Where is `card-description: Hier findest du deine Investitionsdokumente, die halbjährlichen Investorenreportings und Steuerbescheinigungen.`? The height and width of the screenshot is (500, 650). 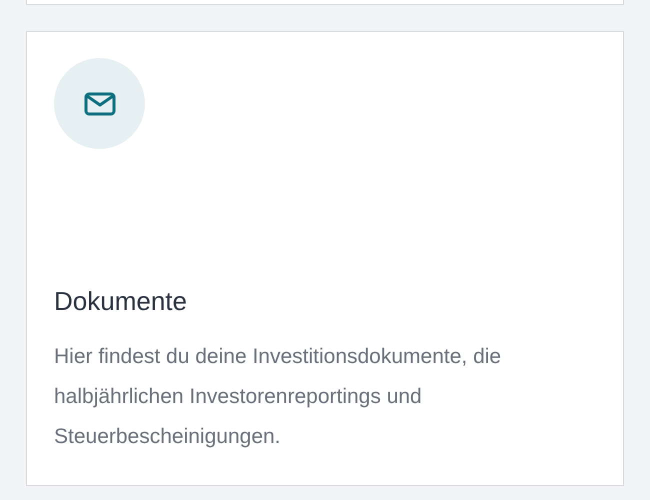 card-description: Hier findest du deine Investitionsdokumente, die halbjährlichen Investorenreportings und Steuerbescheinigungen. is located at coordinates (278, 397).